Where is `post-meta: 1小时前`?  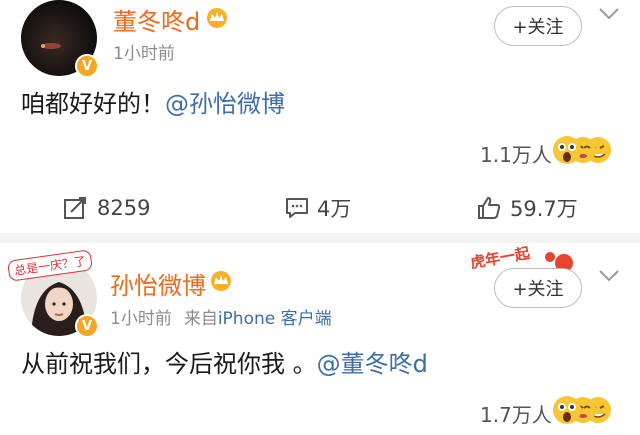
post-meta: 1小时前 is located at coordinates (144, 51).